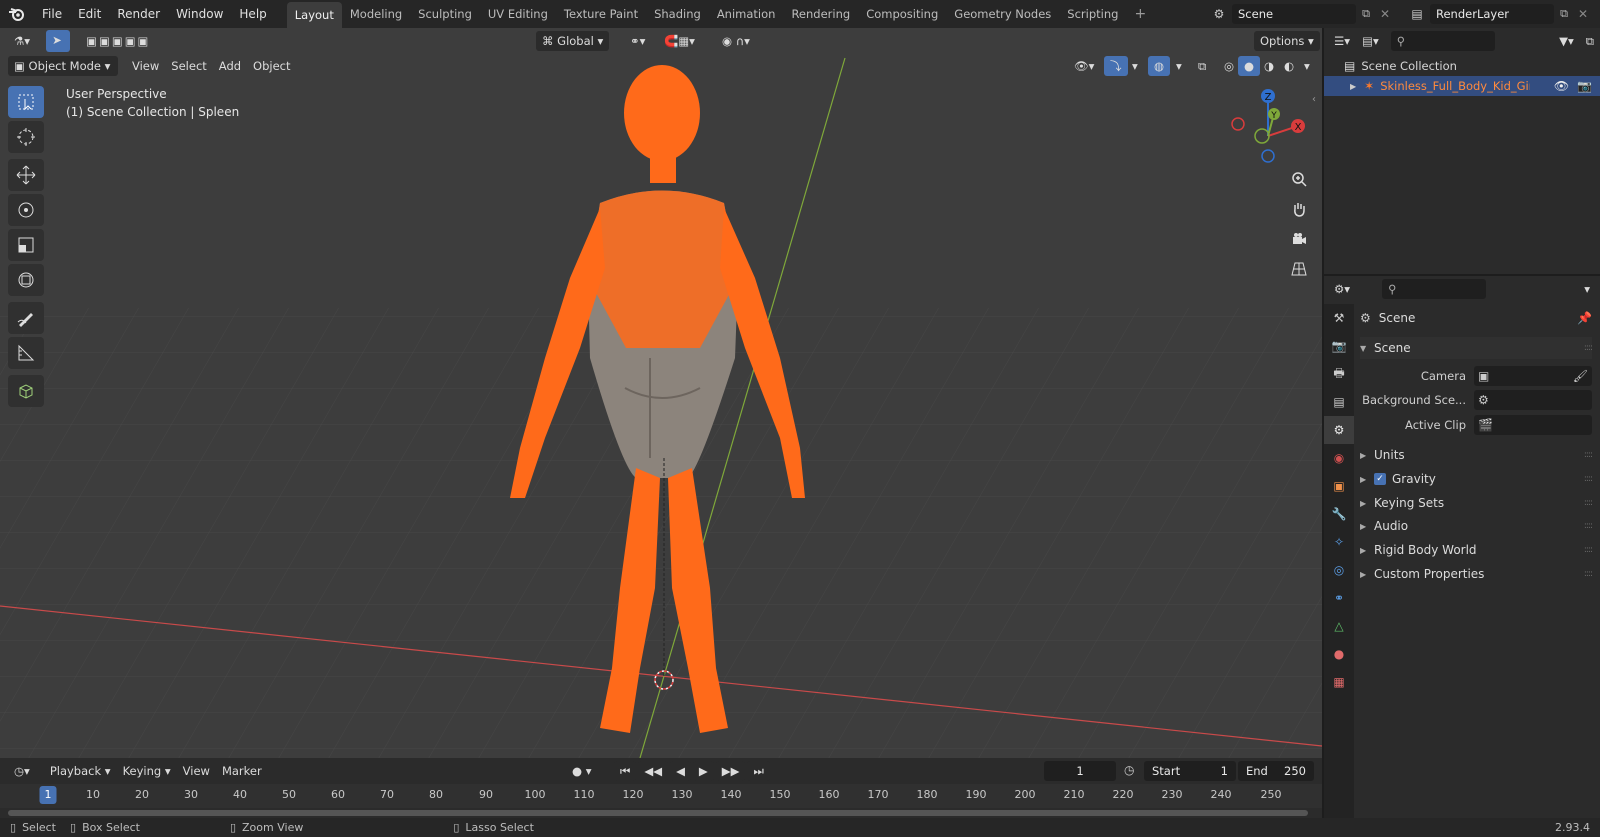 The width and height of the screenshot is (1600, 837). What do you see at coordinates (1190, 771) in the screenshot?
I see `start-frame-field: Start 1` at bounding box center [1190, 771].